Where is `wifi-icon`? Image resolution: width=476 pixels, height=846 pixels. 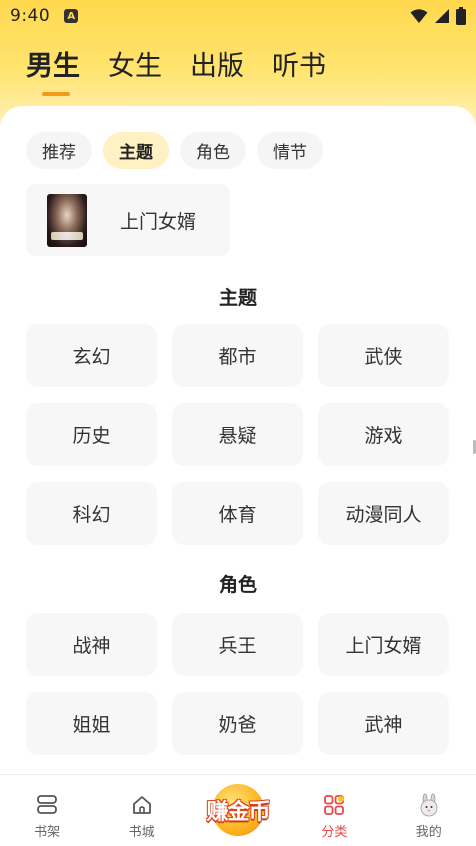
wifi-icon is located at coordinates (419, 16).